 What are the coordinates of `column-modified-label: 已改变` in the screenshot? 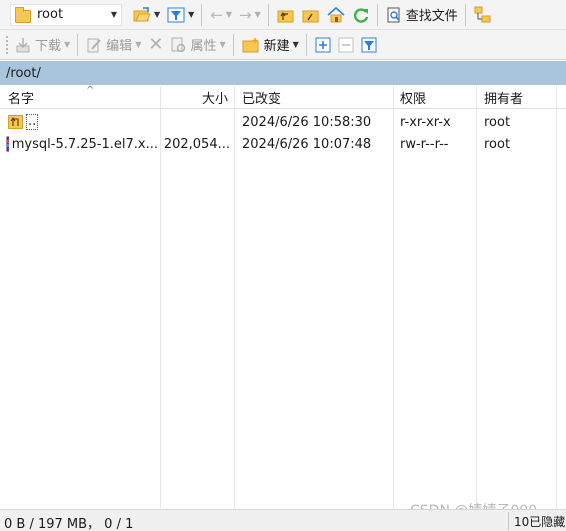 It's located at (262, 99).